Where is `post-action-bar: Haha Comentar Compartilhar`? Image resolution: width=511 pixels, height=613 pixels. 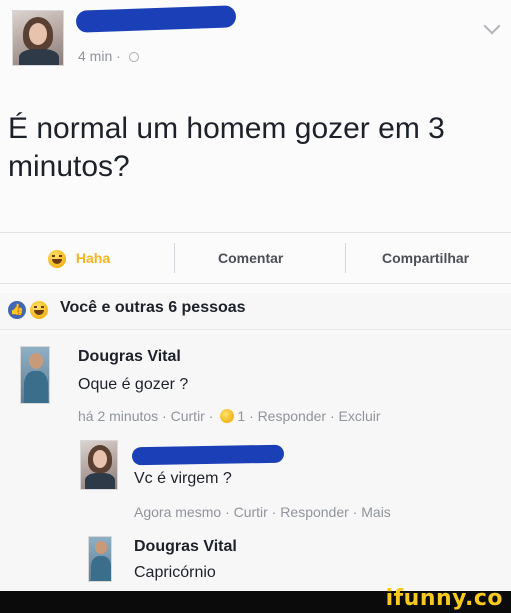 post-action-bar: Haha Comentar Compartilhar is located at coordinates (255, 258).